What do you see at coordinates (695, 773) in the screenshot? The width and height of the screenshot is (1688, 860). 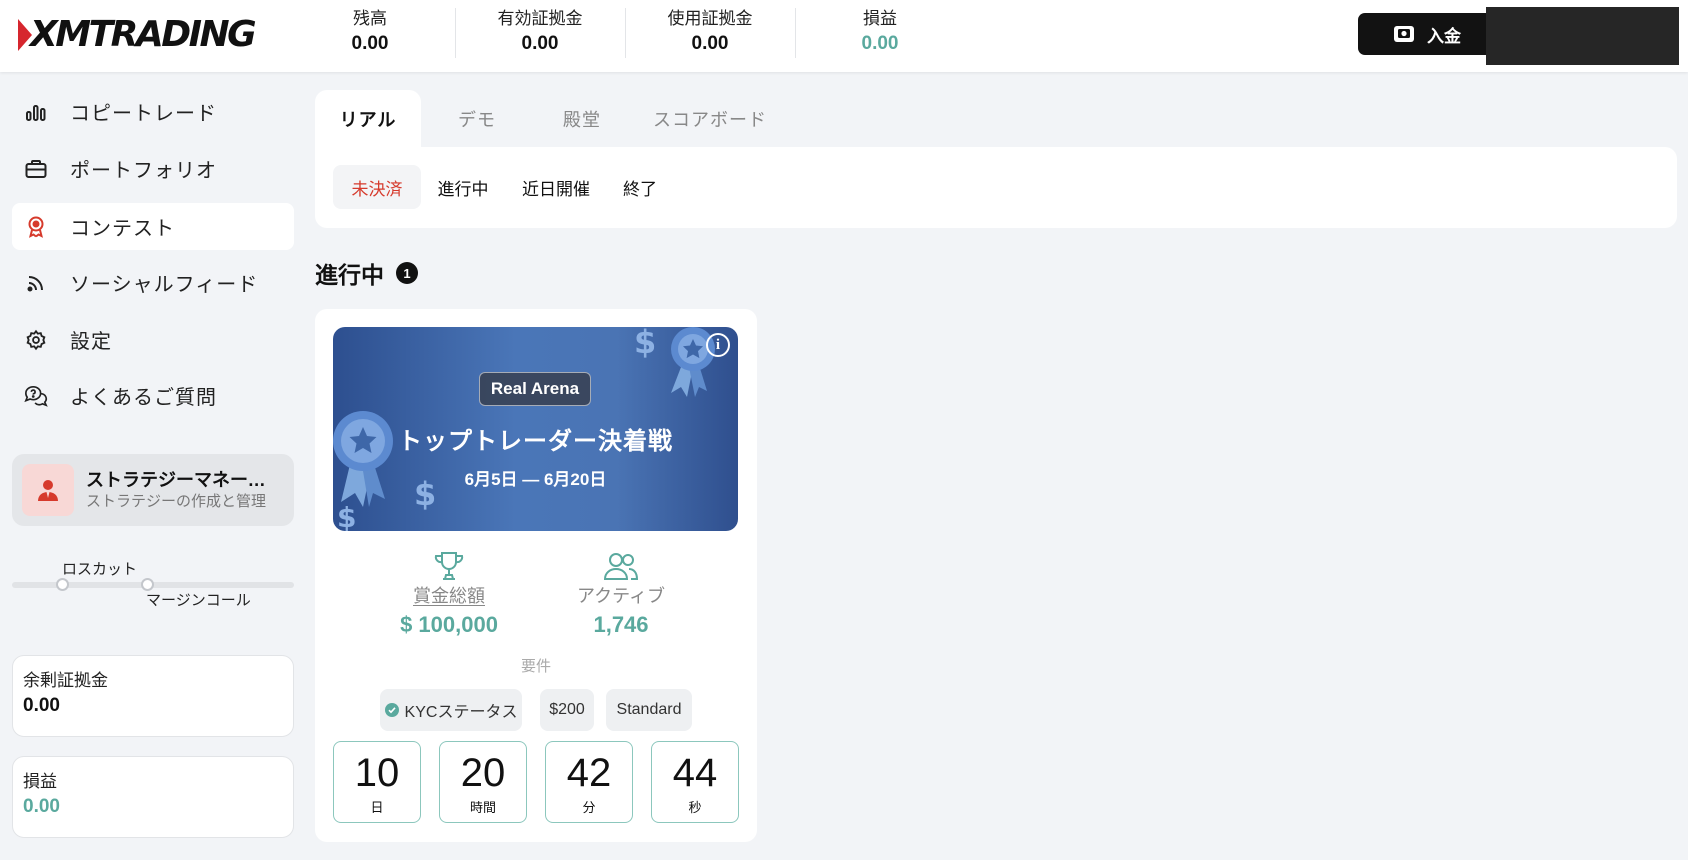 I see `countdown-value: 44` at bounding box center [695, 773].